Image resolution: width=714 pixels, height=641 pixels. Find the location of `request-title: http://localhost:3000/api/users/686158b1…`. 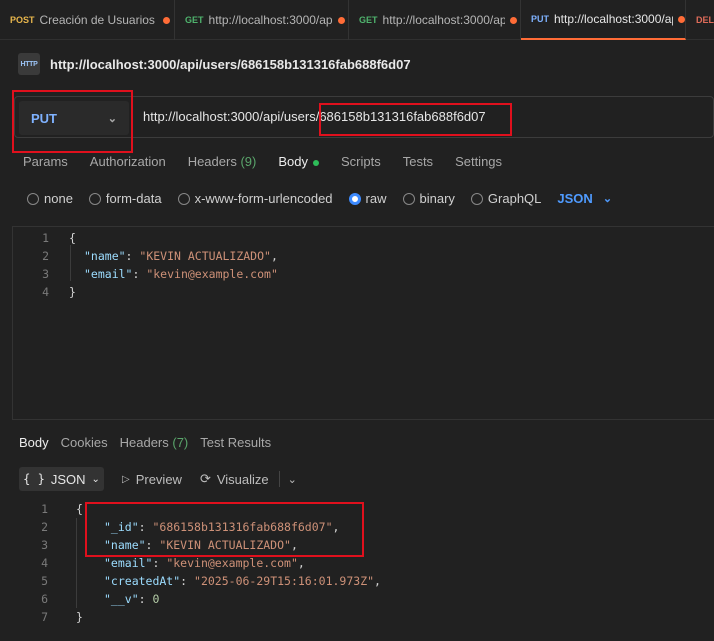

request-title: http://localhost:3000/api/users/686158b1… is located at coordinates (230, 64).